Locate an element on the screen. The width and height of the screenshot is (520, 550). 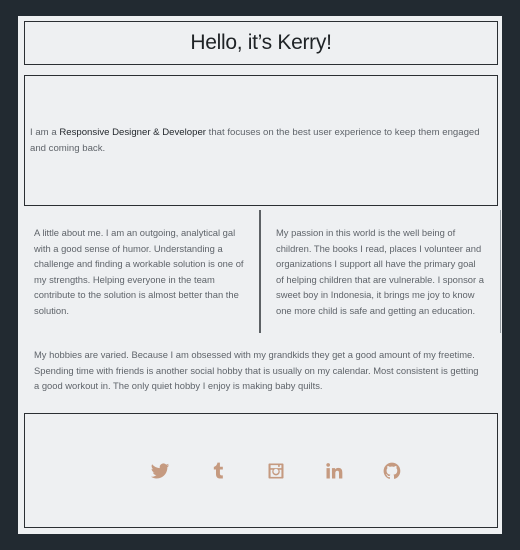
twitter-link is located at coordinates (160, 471).